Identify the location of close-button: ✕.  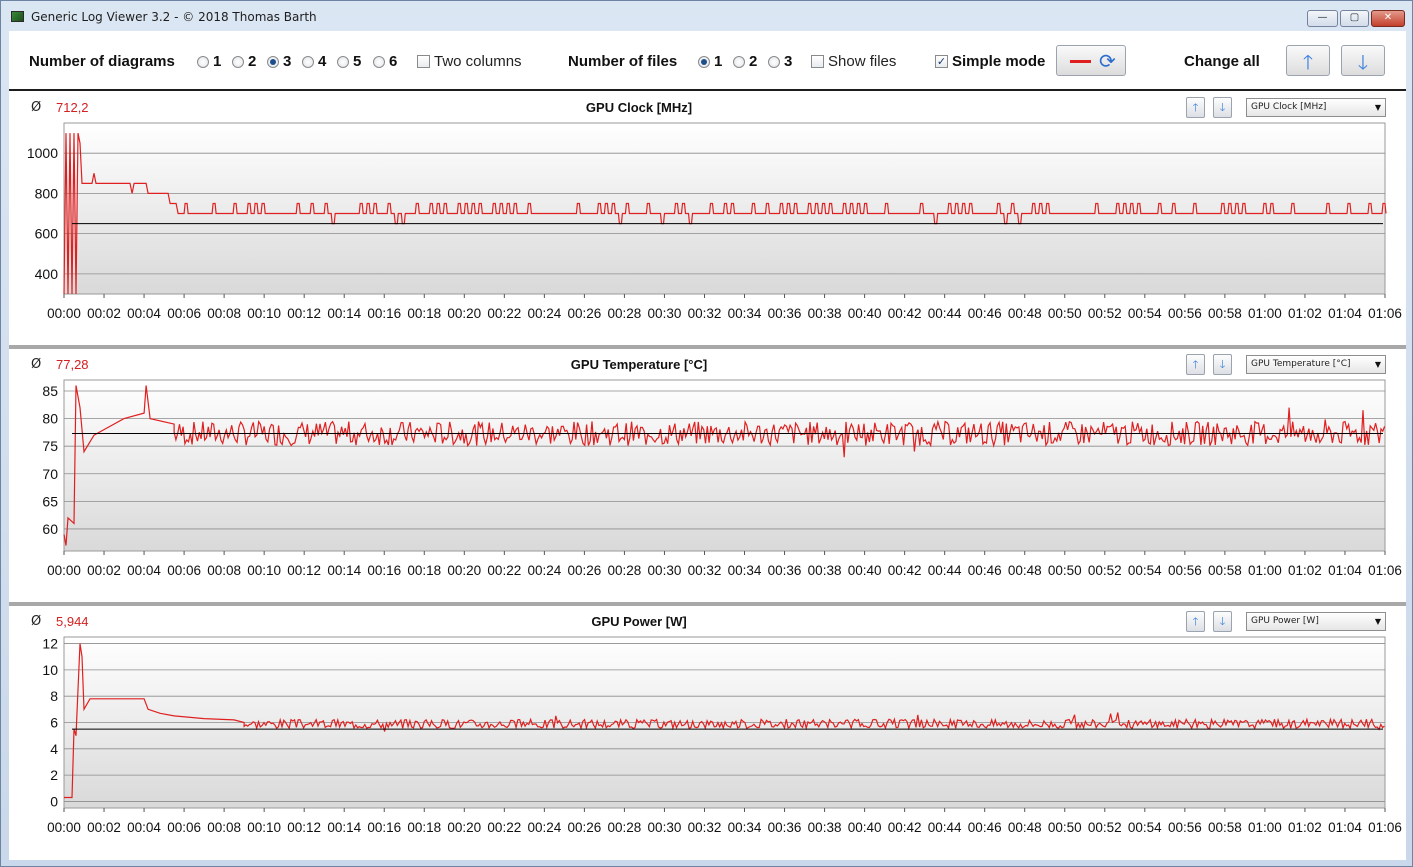
(1388, 18).